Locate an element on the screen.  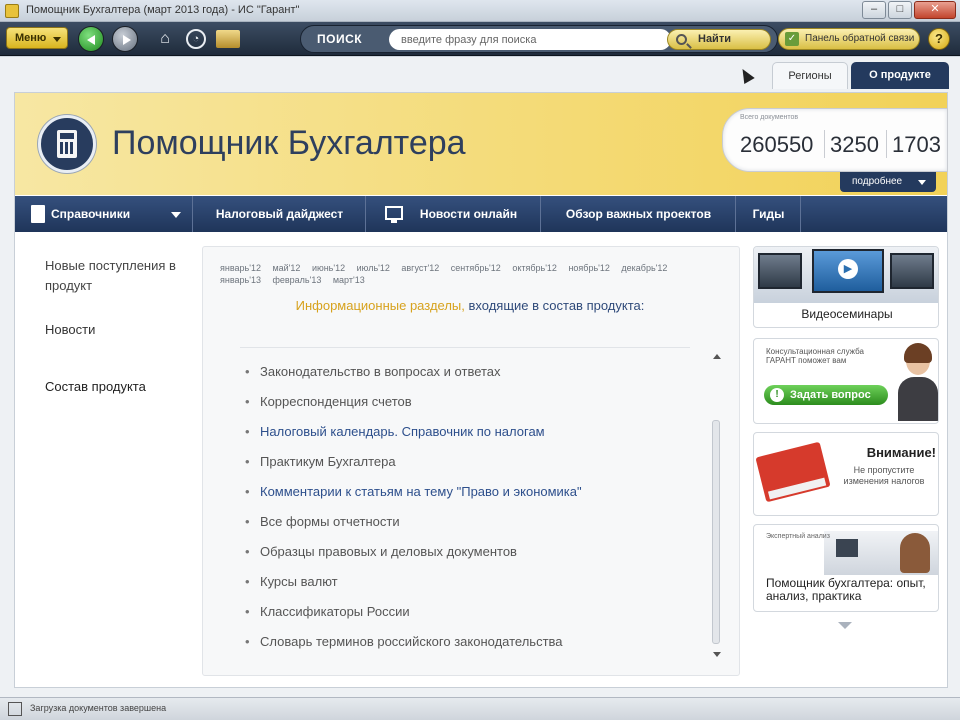
list-item: Все формы отчетности is located at coordinates (322, 521).